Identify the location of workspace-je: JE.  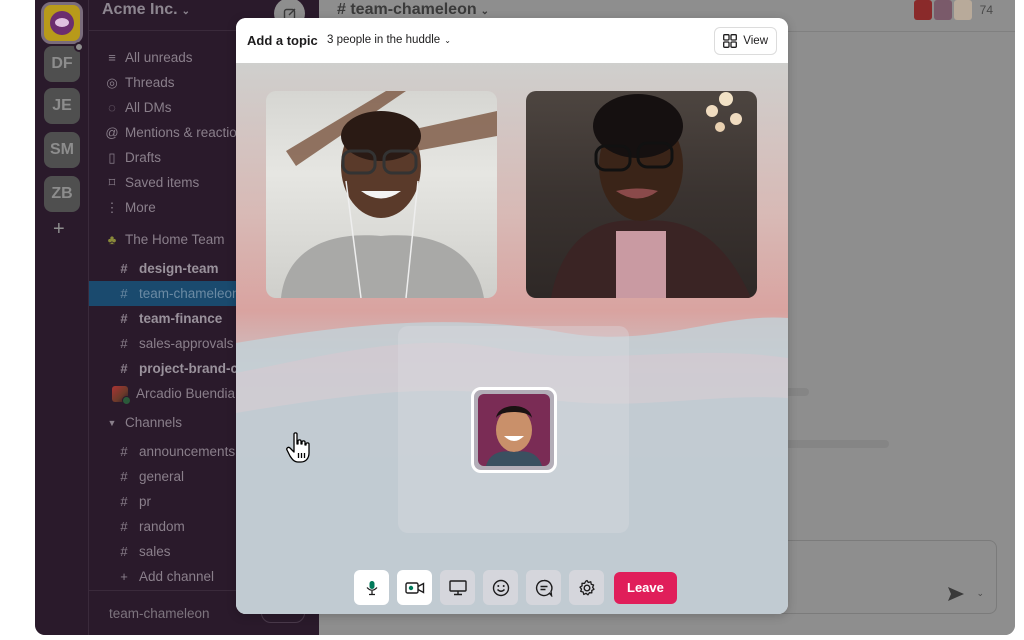
(62, 106).